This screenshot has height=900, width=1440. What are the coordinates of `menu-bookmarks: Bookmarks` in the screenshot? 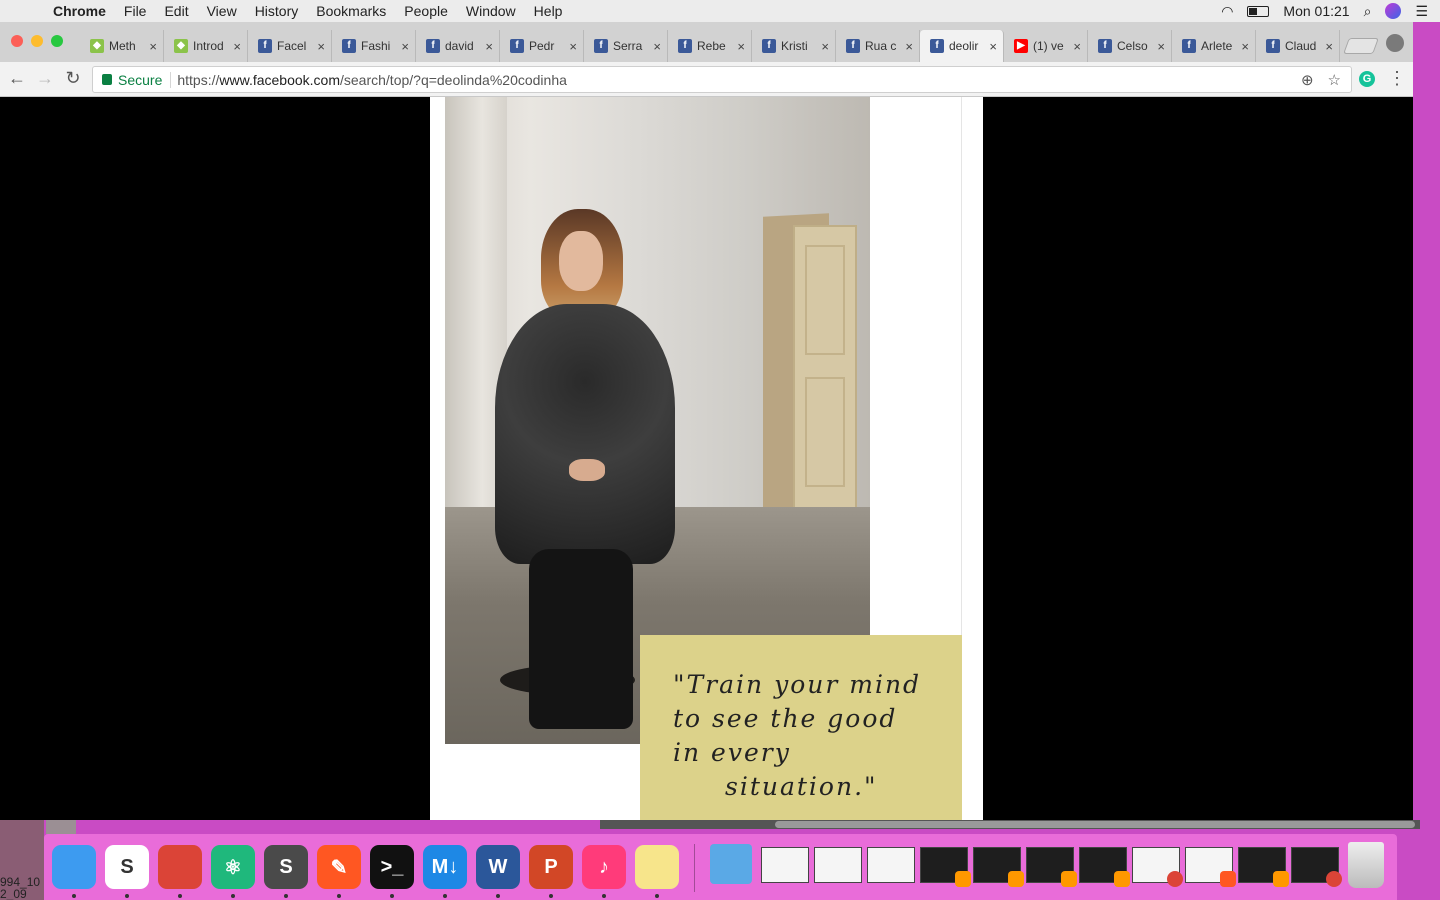 It's located at (351, 11).